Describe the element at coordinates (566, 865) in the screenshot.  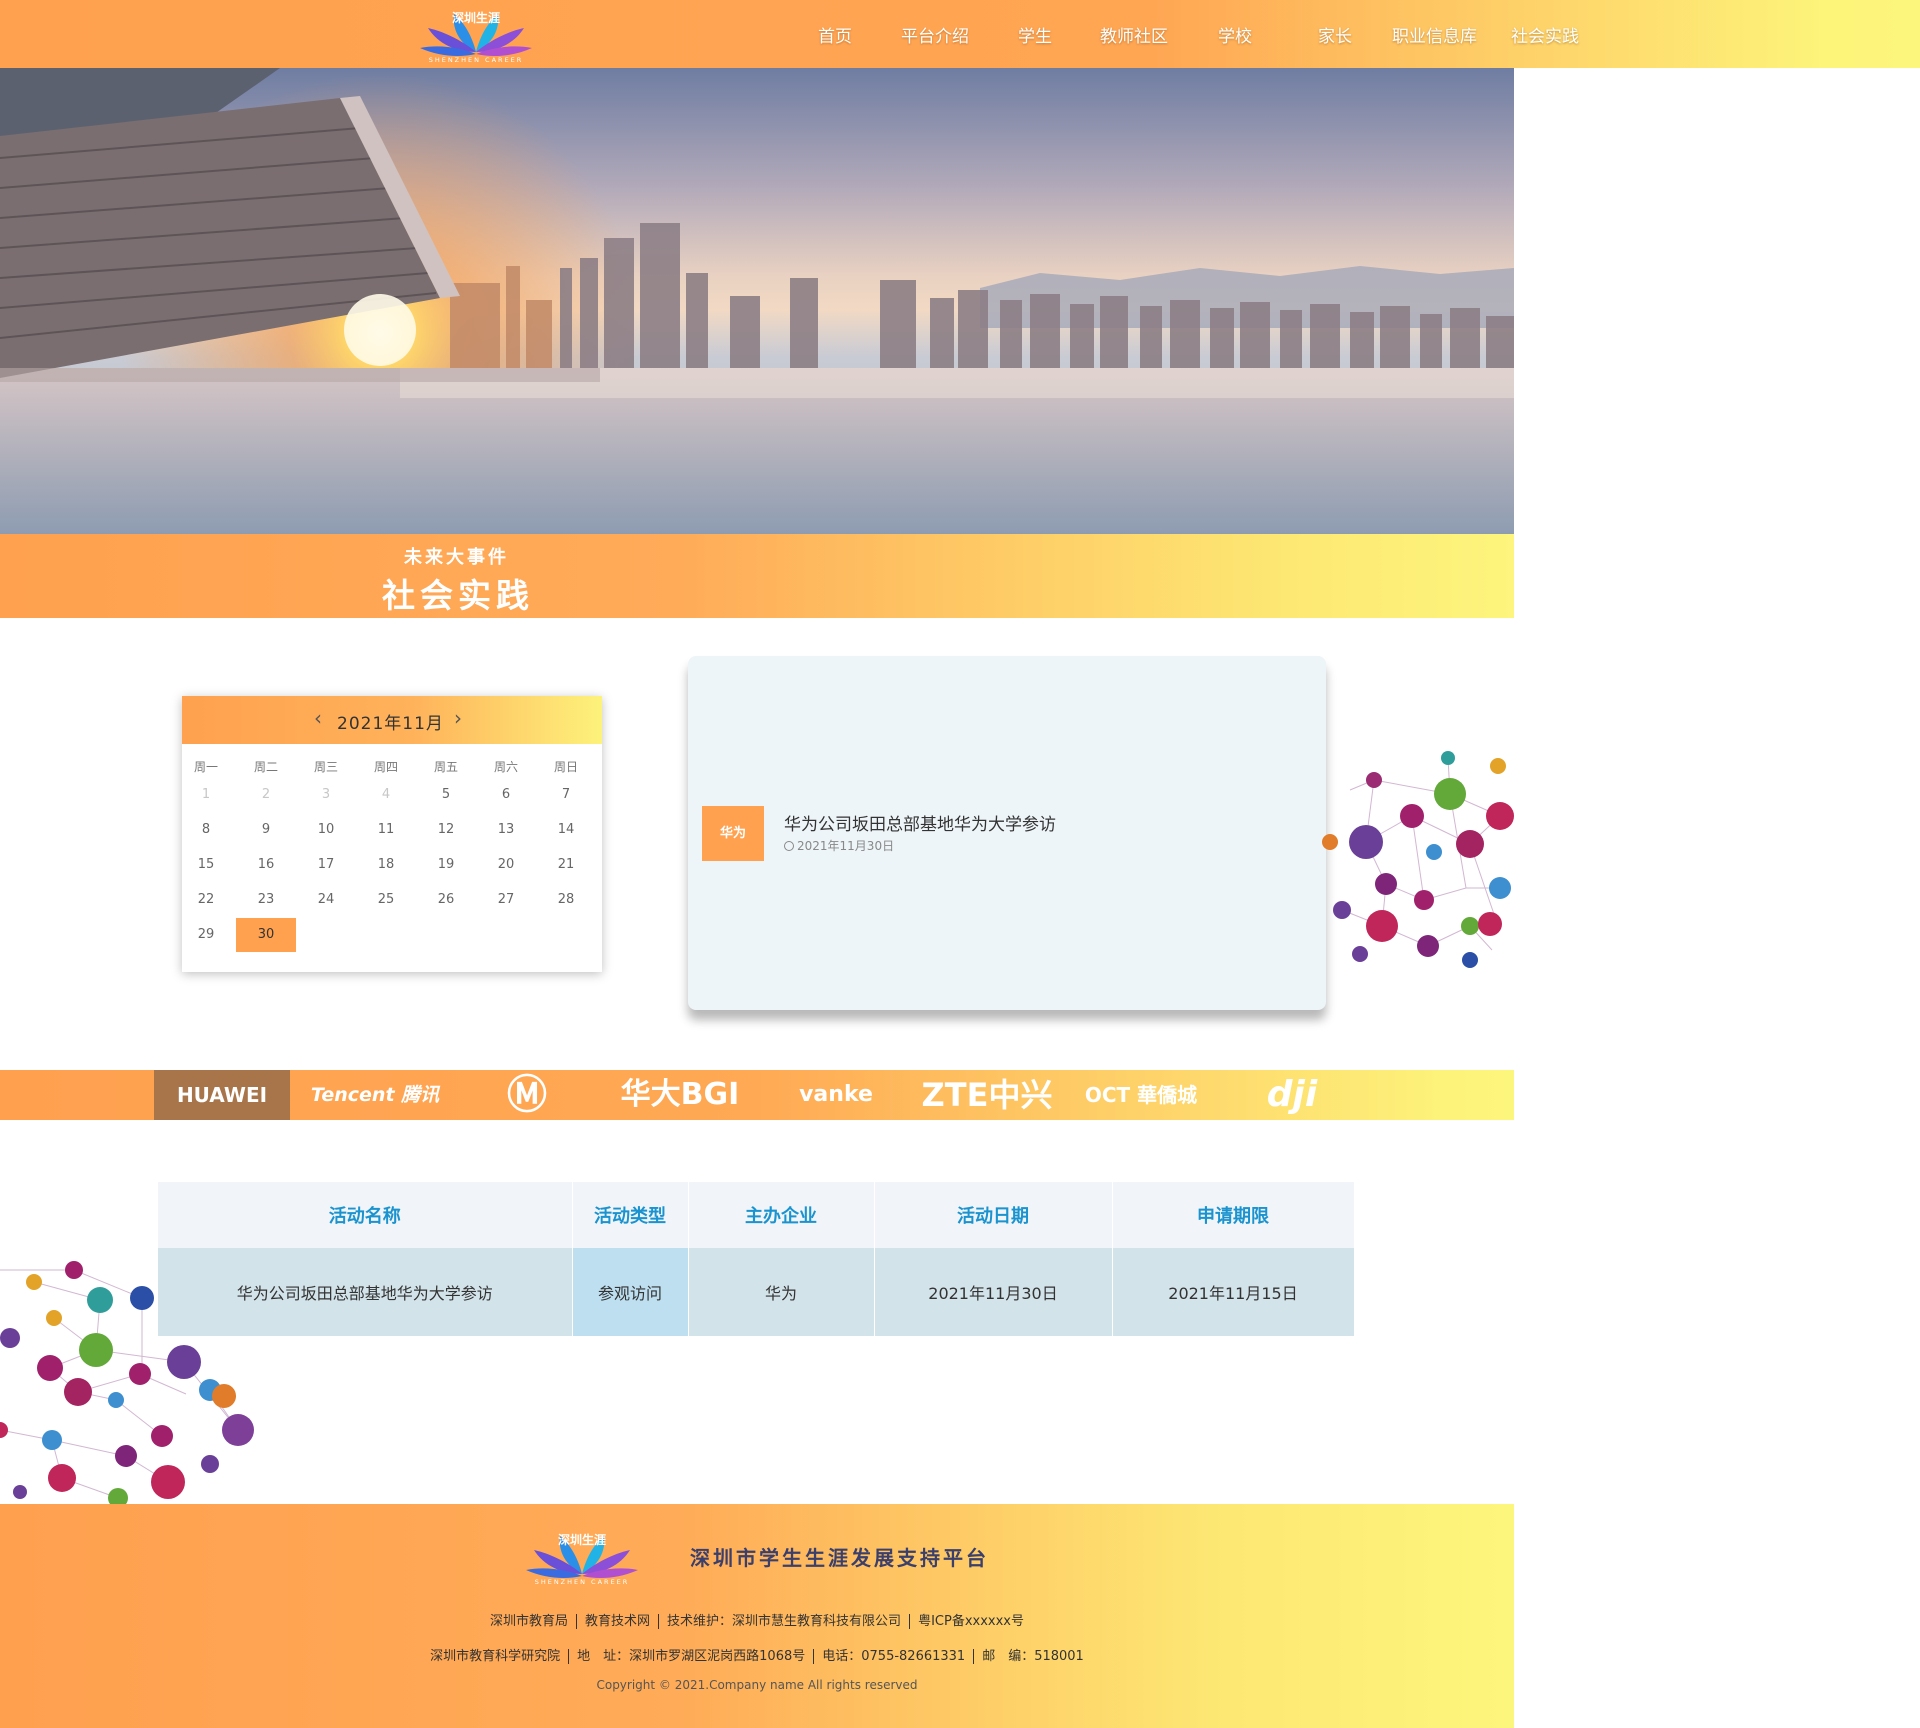
I see `calendar-day: 21` at that location.